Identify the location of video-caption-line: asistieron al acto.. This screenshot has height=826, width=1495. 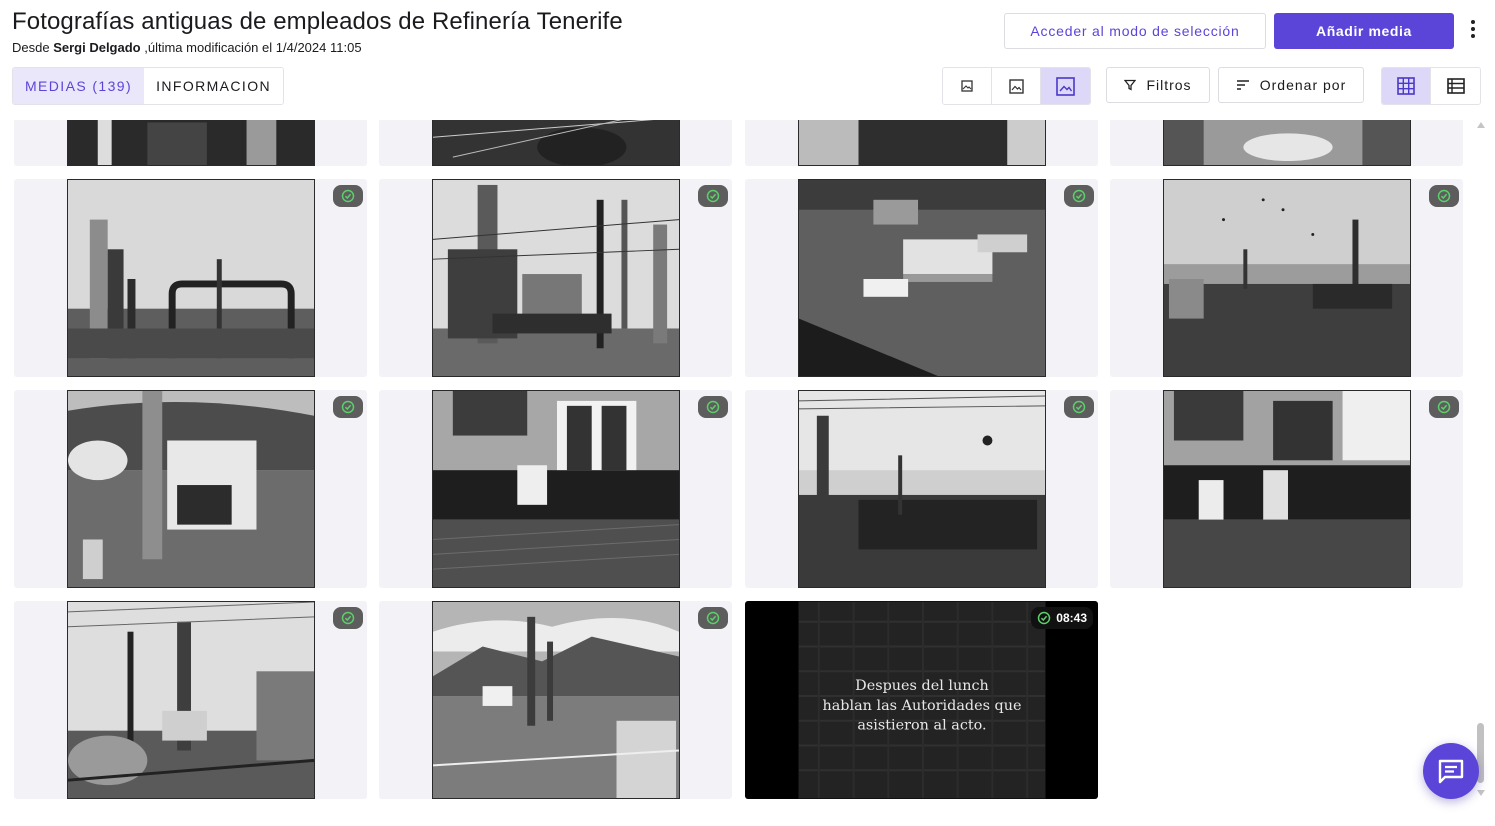
(921, 726).